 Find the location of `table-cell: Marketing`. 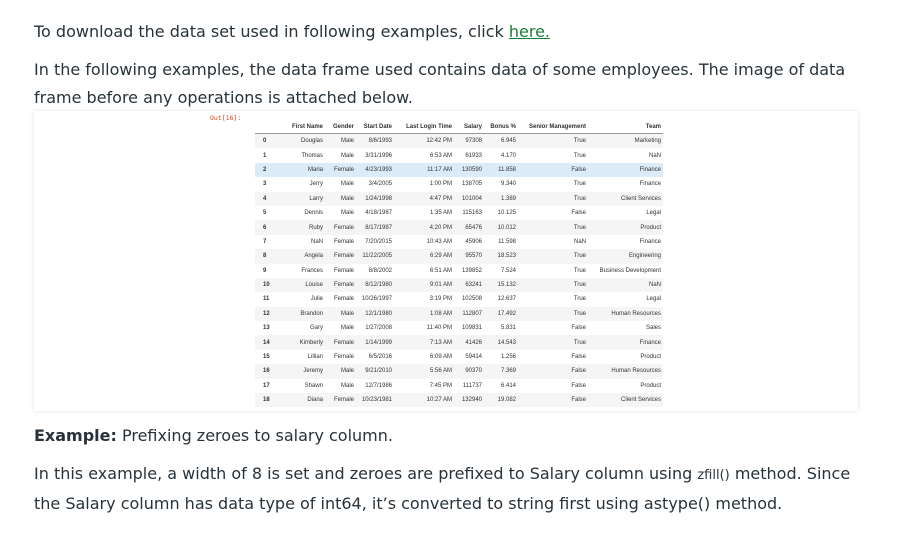

table-cell: Marketing is located at coordinates (625, 141).